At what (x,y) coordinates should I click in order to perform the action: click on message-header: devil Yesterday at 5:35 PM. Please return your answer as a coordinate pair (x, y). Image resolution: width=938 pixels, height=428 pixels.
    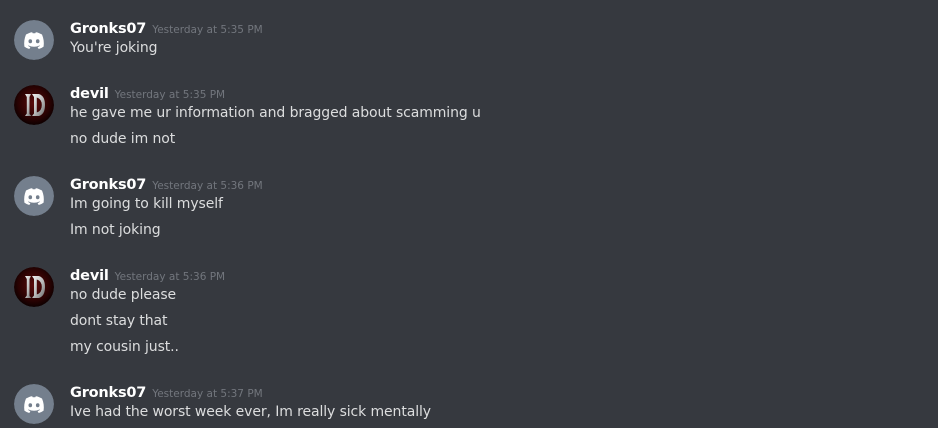
    Looking at the image, I should click on (147, 93).